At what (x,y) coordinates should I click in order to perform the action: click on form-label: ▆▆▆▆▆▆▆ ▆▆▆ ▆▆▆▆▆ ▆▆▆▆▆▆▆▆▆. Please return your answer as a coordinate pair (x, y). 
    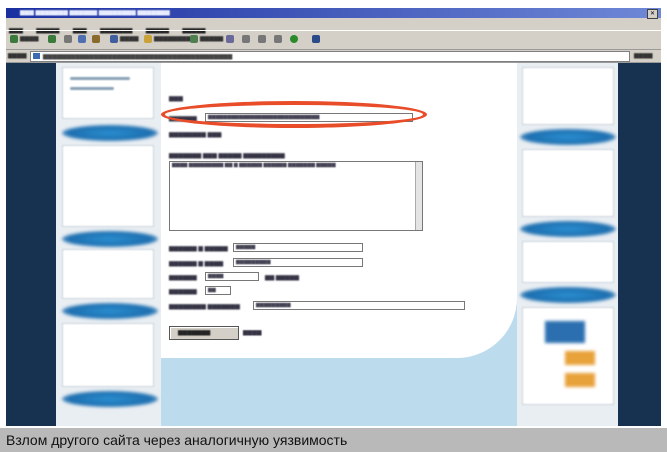
    Looking at the image, I should click on (227, 156).